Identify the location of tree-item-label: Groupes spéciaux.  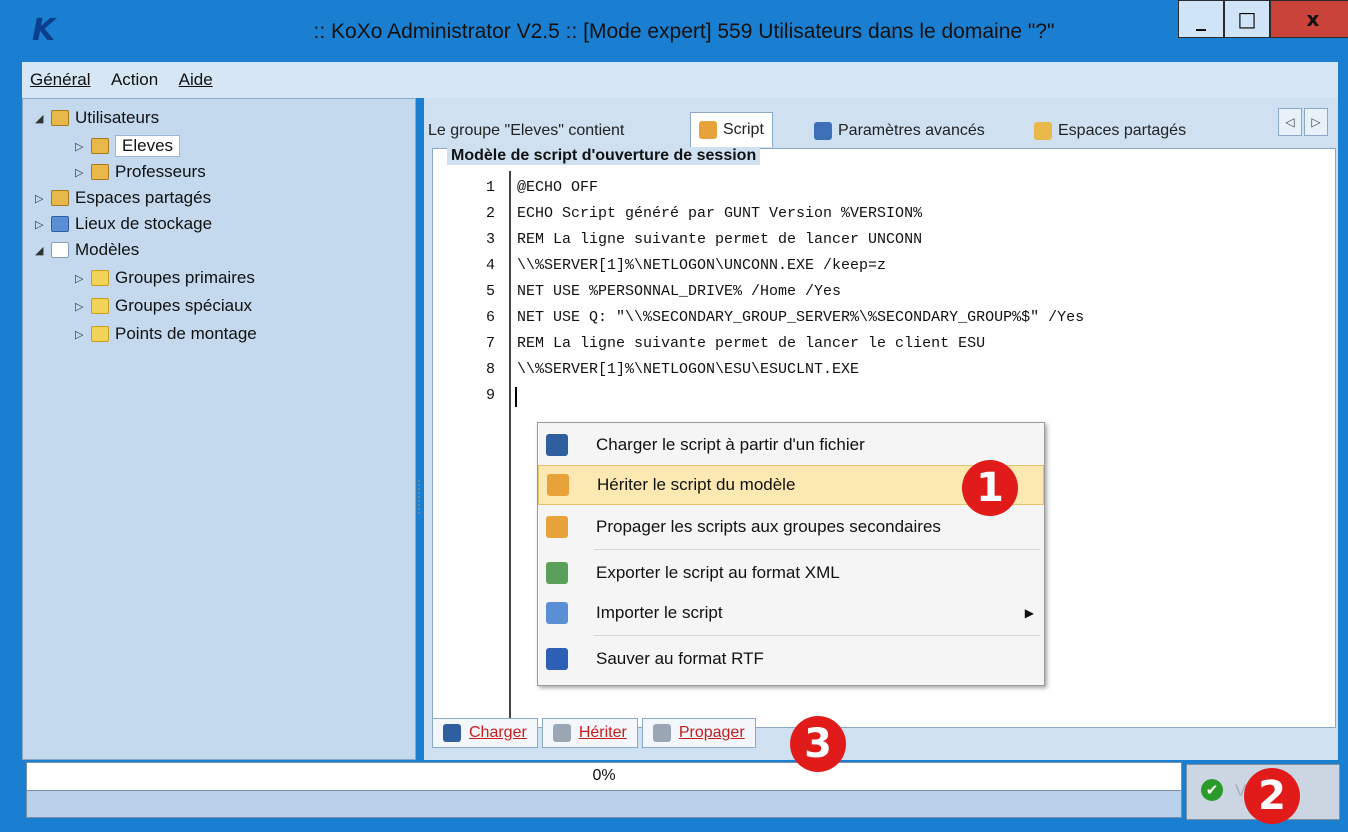
(184, 305).